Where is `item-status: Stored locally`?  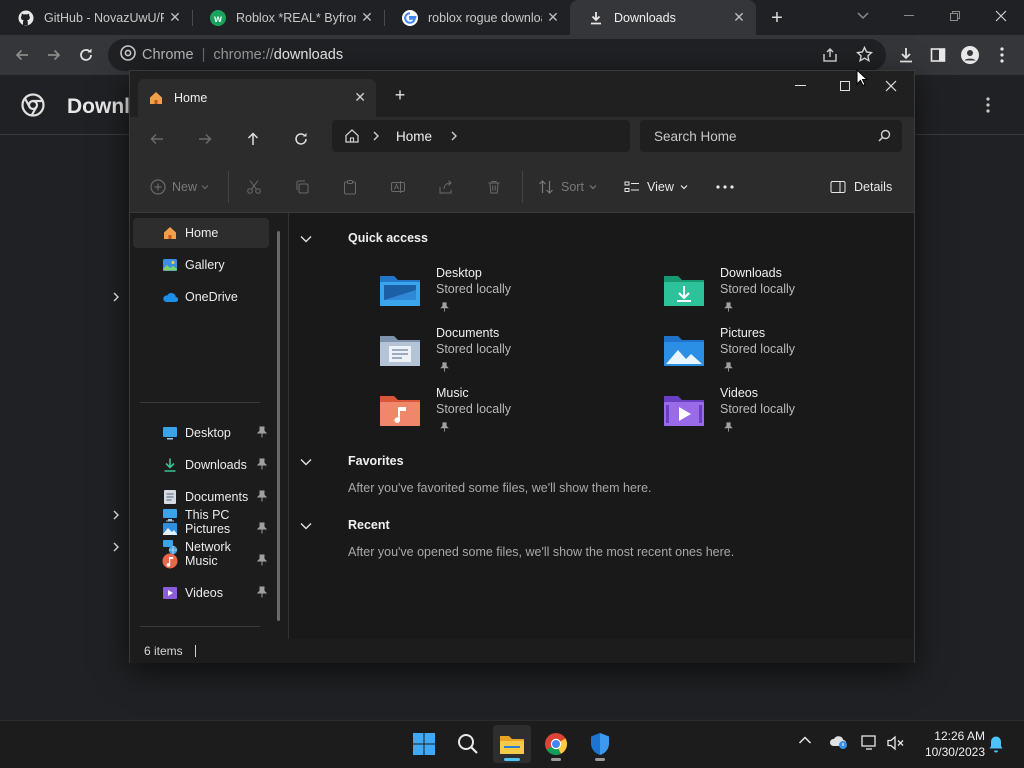
item-status: Stored locally is located at coordinates (758, 289).